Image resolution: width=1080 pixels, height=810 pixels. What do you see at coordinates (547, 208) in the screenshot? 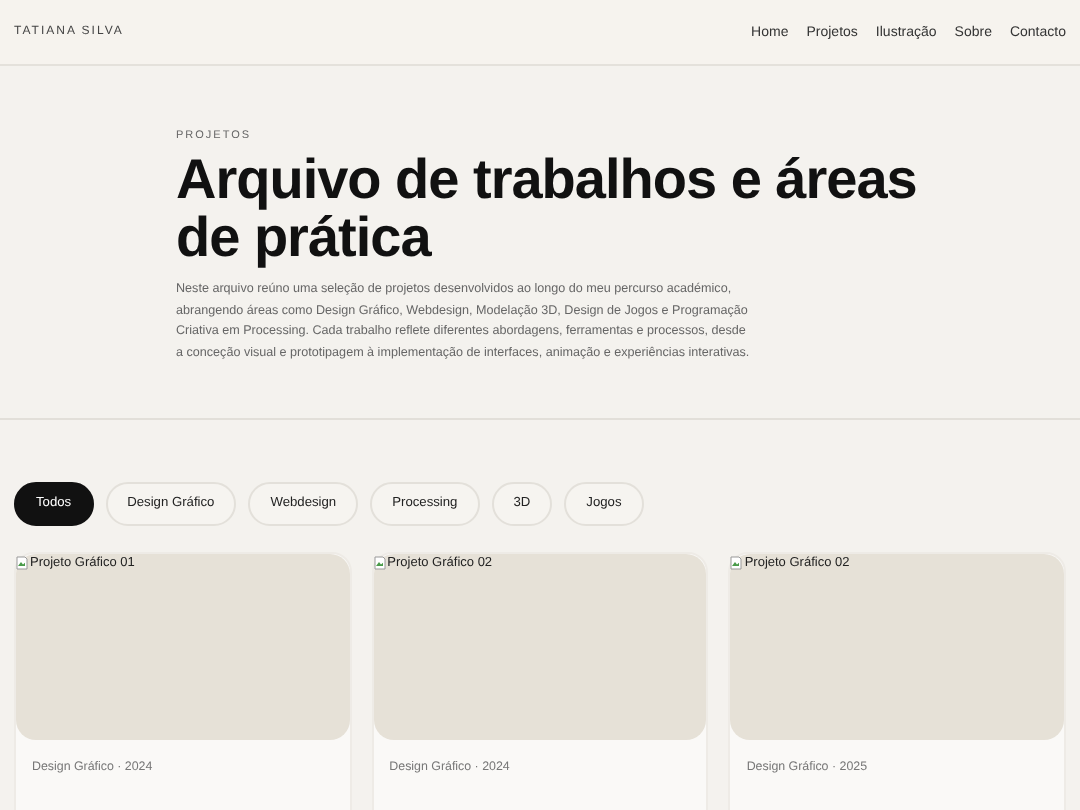
I see `page-title: Arquivo de trabalhos e áreas de prática` at bounding box center [547, 208].